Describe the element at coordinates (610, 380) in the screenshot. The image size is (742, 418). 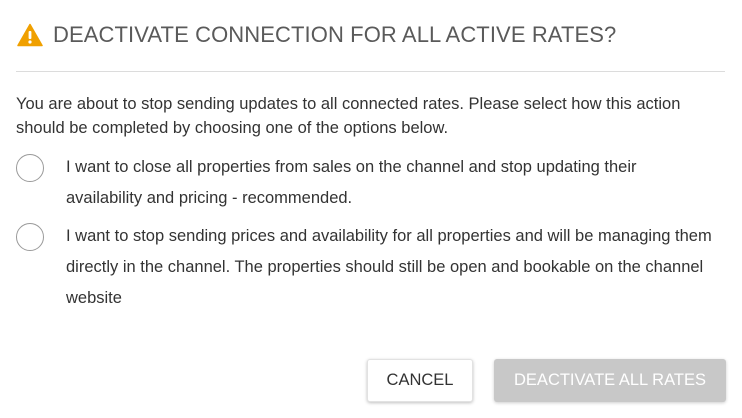
I see `deactivate-all-rates-button: DEACTIVATE ALL RATES` at that location.